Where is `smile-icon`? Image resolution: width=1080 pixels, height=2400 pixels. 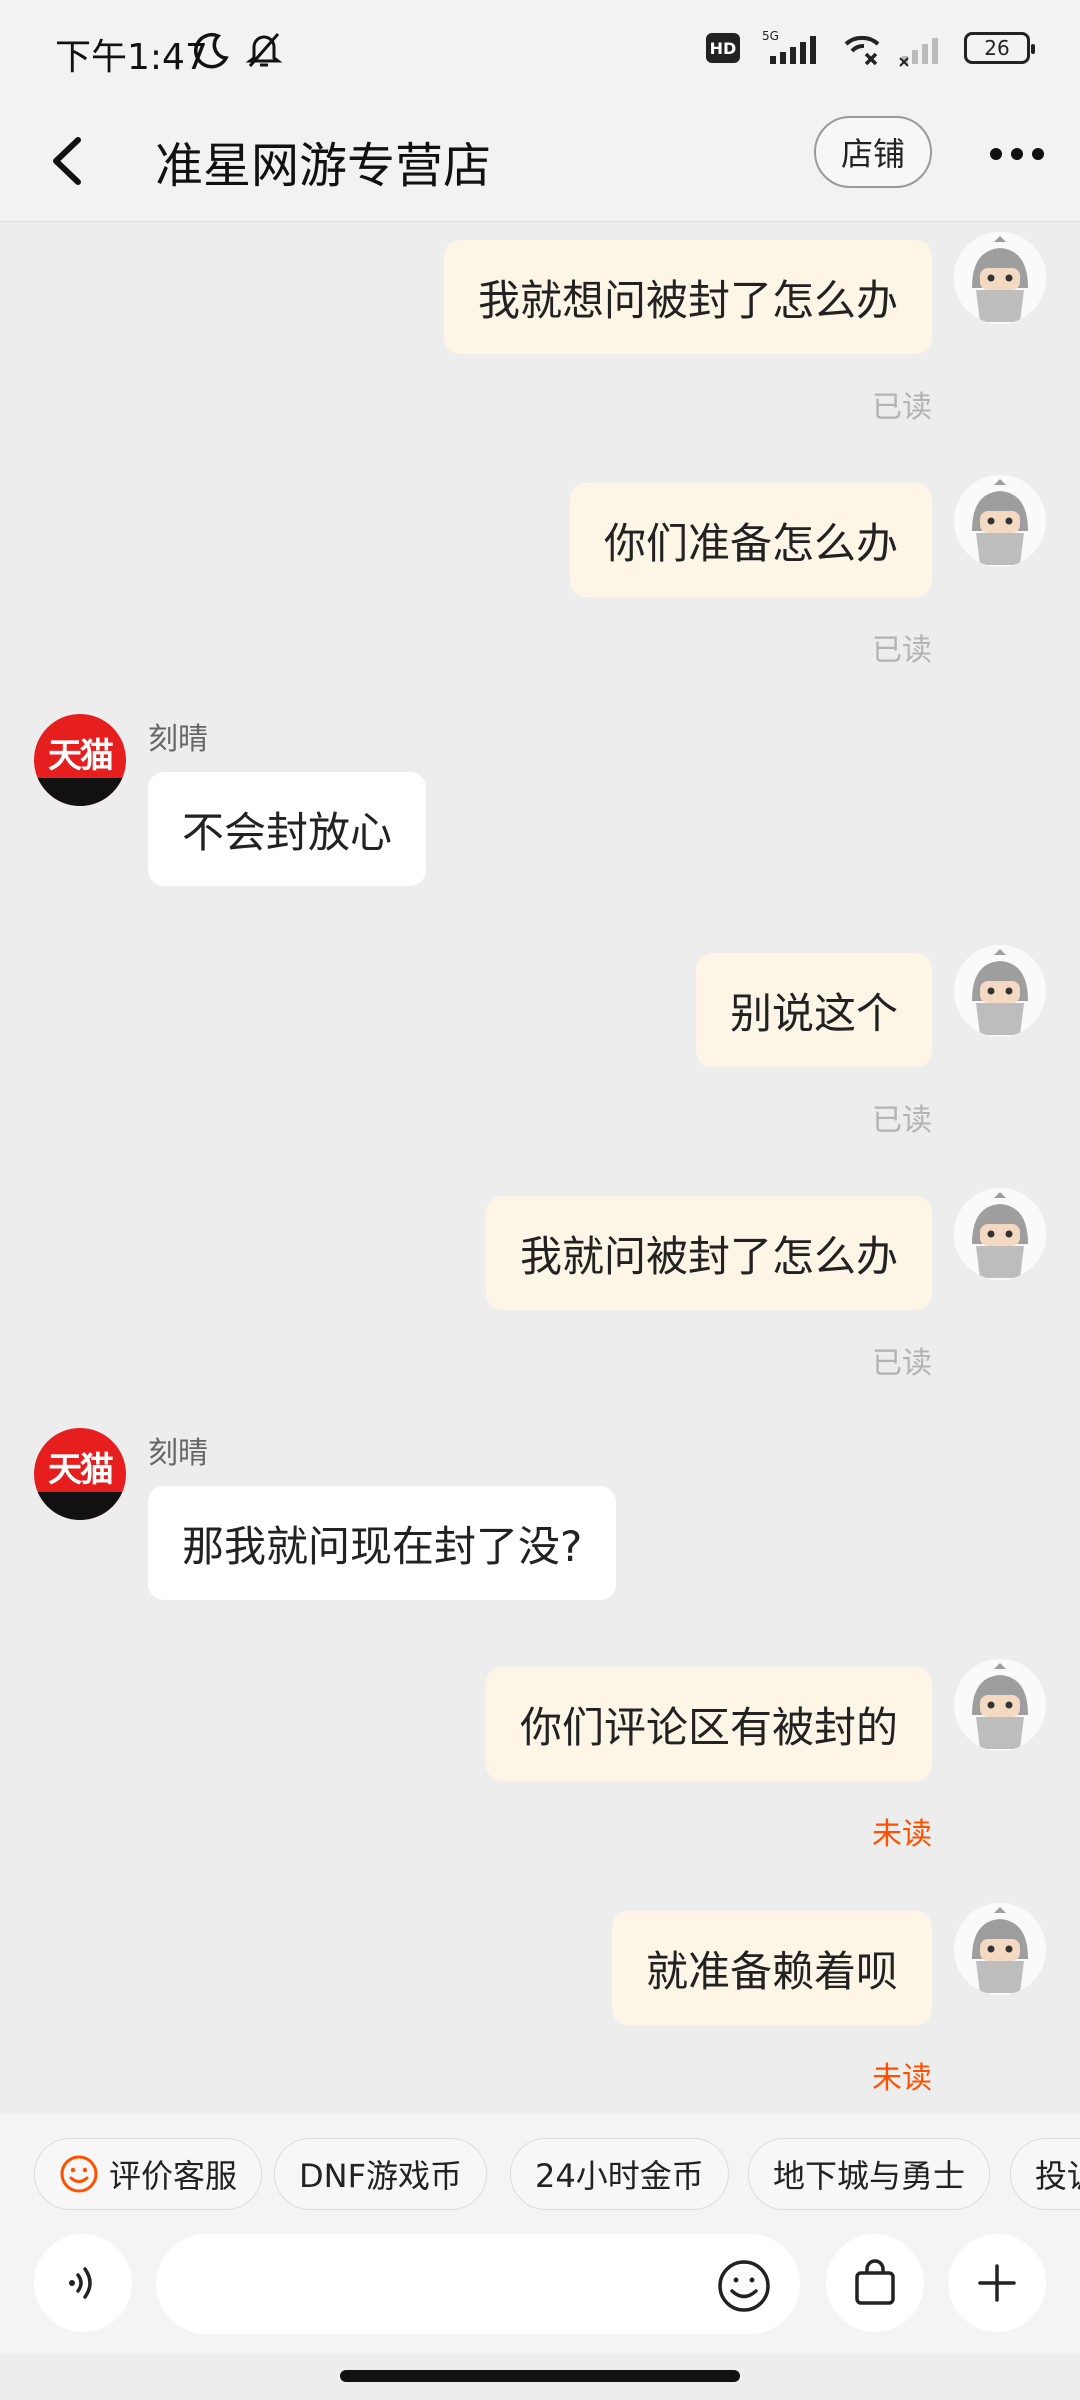
smile-icon is located at coordinates (79, 2174).